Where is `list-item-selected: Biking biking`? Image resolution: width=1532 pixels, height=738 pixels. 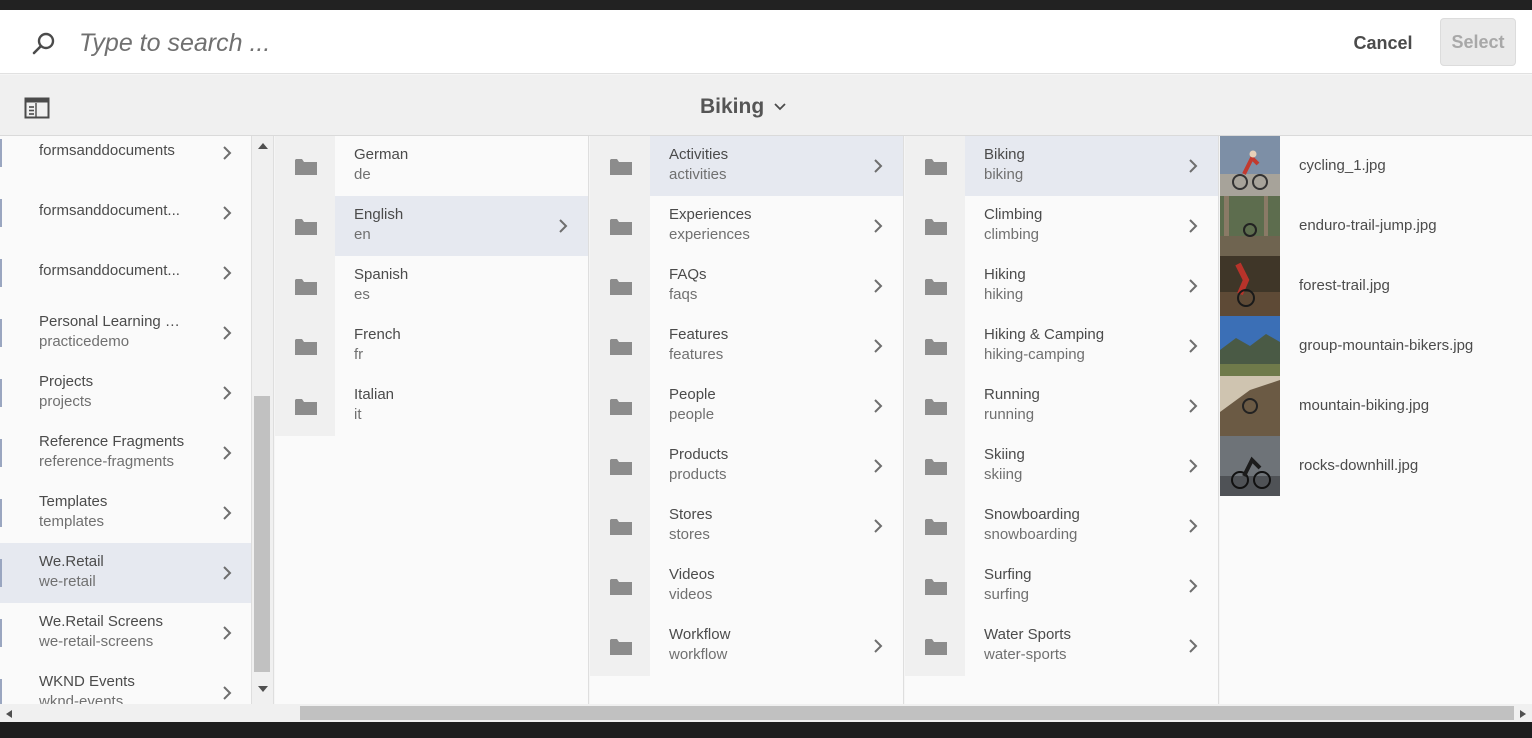 list-item-selected: Biking biking is located at coordinates (1061, 166).